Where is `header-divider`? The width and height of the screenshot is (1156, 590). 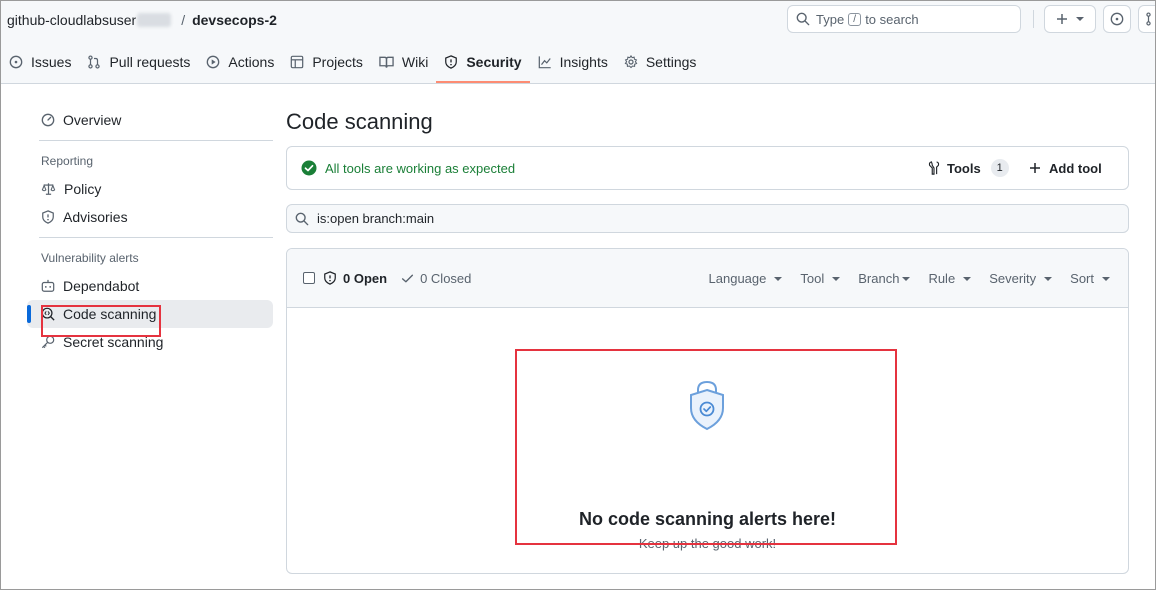
header-divider is located at coordinates (1033, 19).